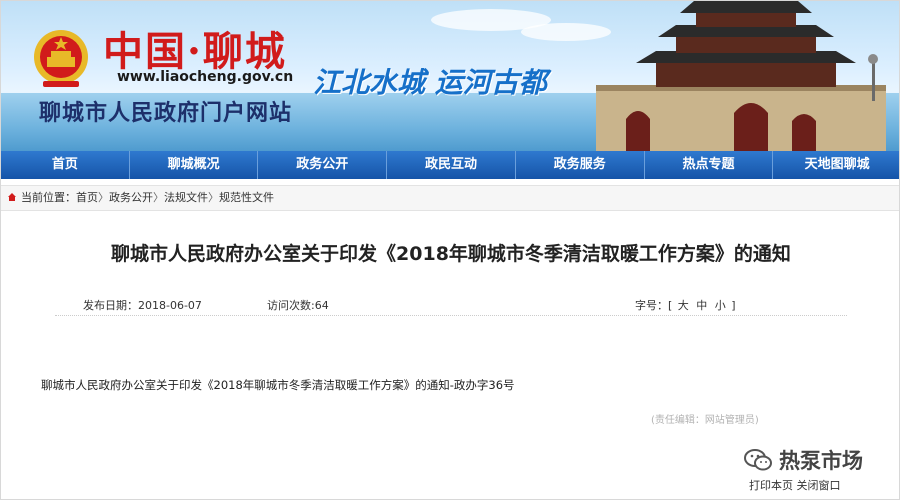 This screenshot has height=500, width=900. I want to click on meta-divider, so click(451, 315).